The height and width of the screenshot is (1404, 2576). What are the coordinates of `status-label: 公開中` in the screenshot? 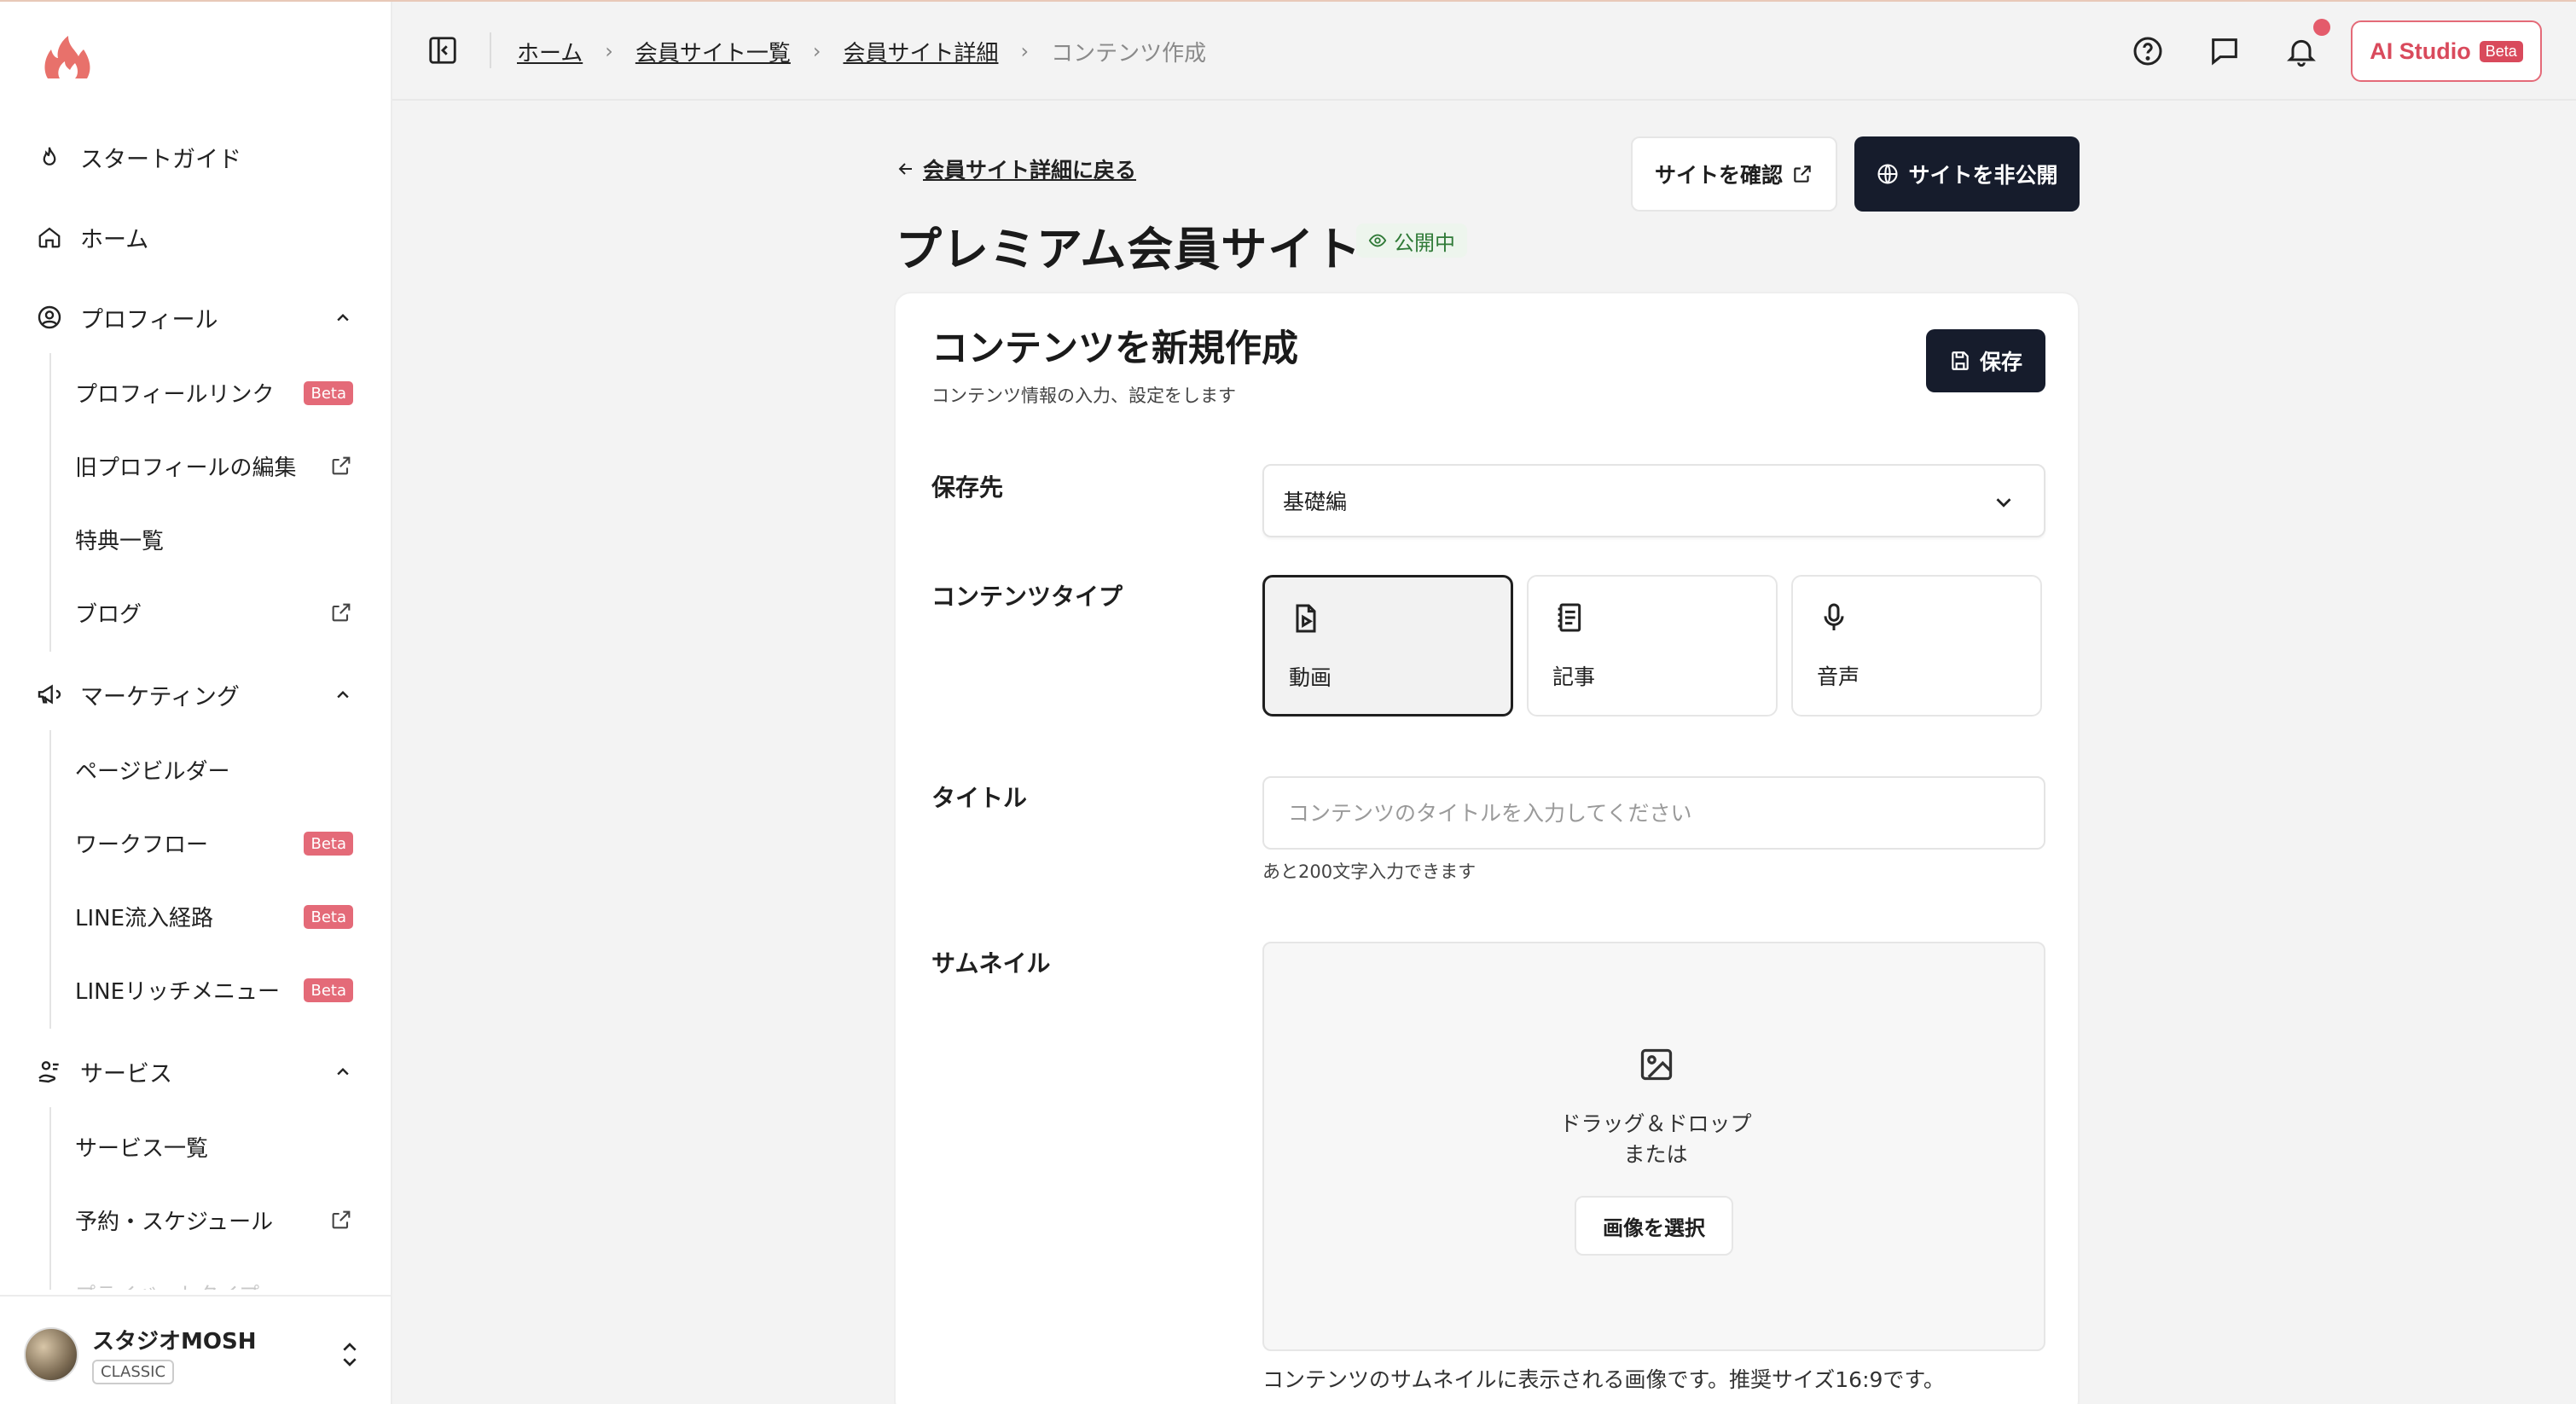 It's located at (1424, 242).